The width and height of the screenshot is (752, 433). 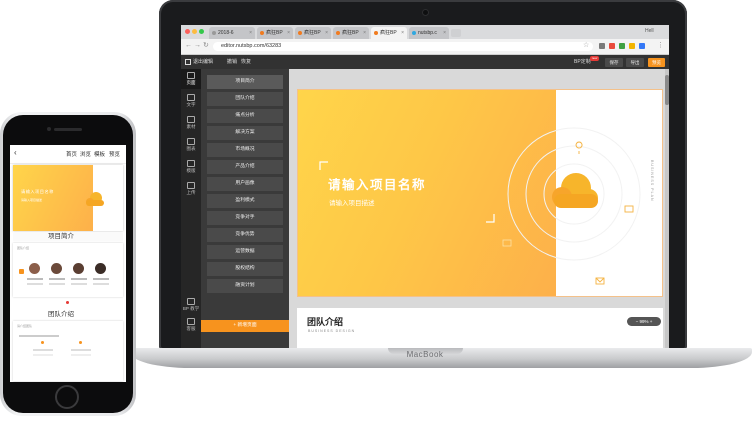 What do you see at coordinates (191, 75) in the screenshot?
I see `page-icon` at bounding box center [191, 75].